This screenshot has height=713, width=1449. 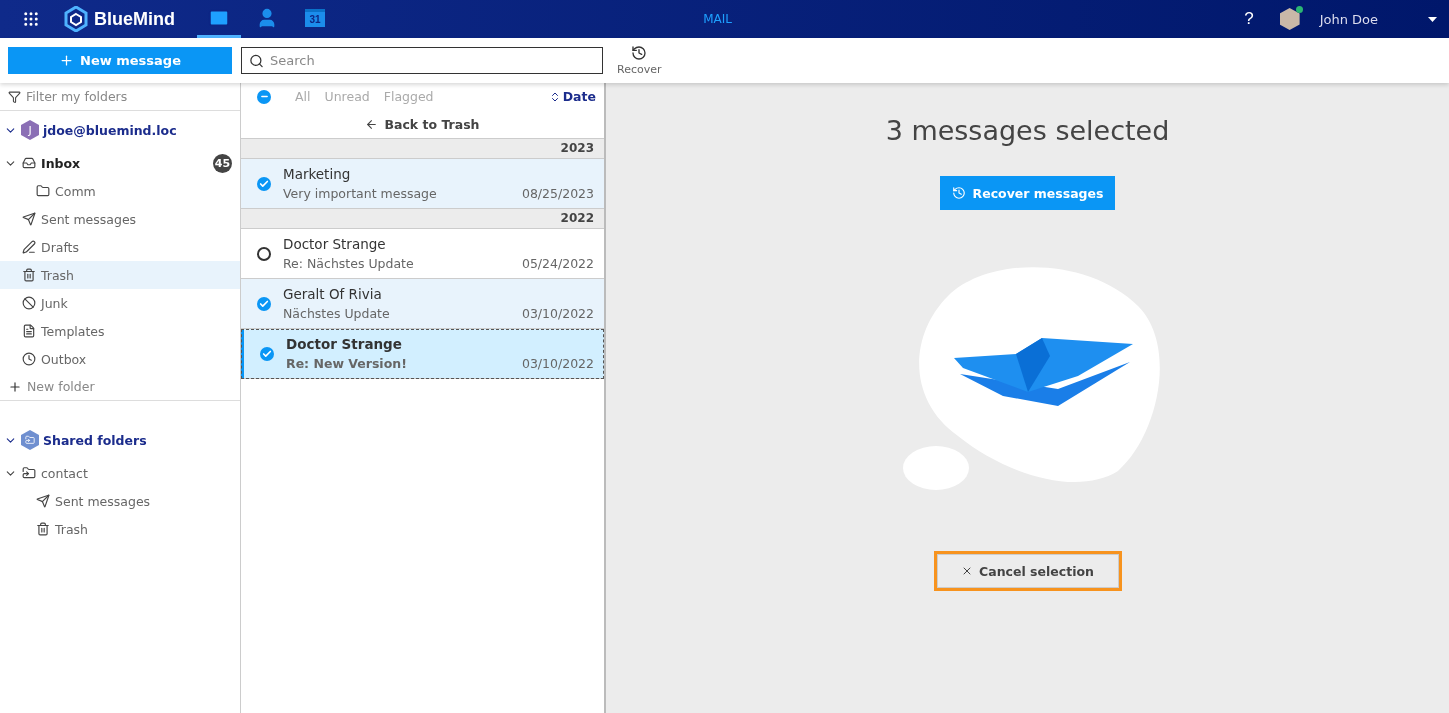 What do you see at coordinates (422, 304) in the screenshot?
I see `message-item: Geralt Of Rivia Nächstes Update 03/10/2022` at bounding box center [422, 304].